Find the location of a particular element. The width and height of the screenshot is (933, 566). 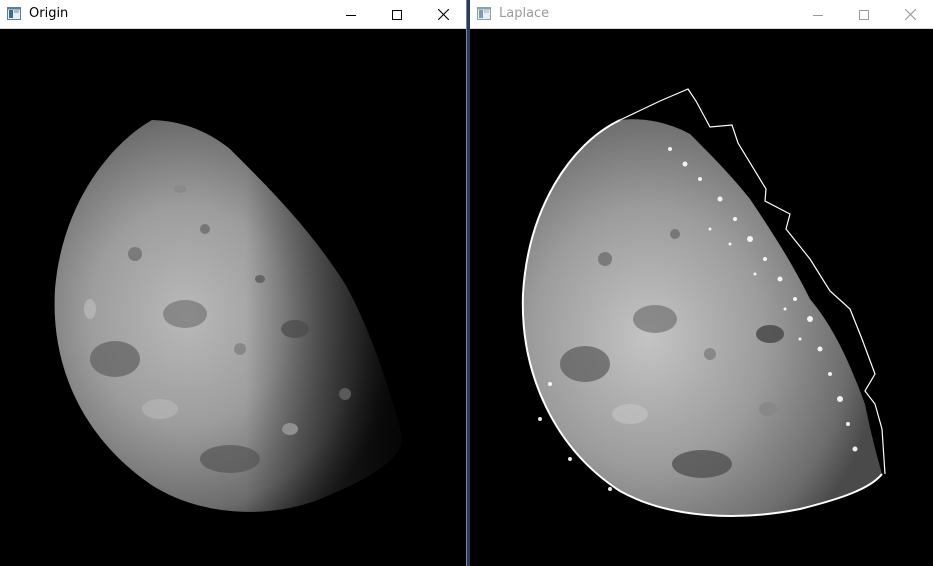

origin-titlebar: Origin is located at coordinates (233, 14).